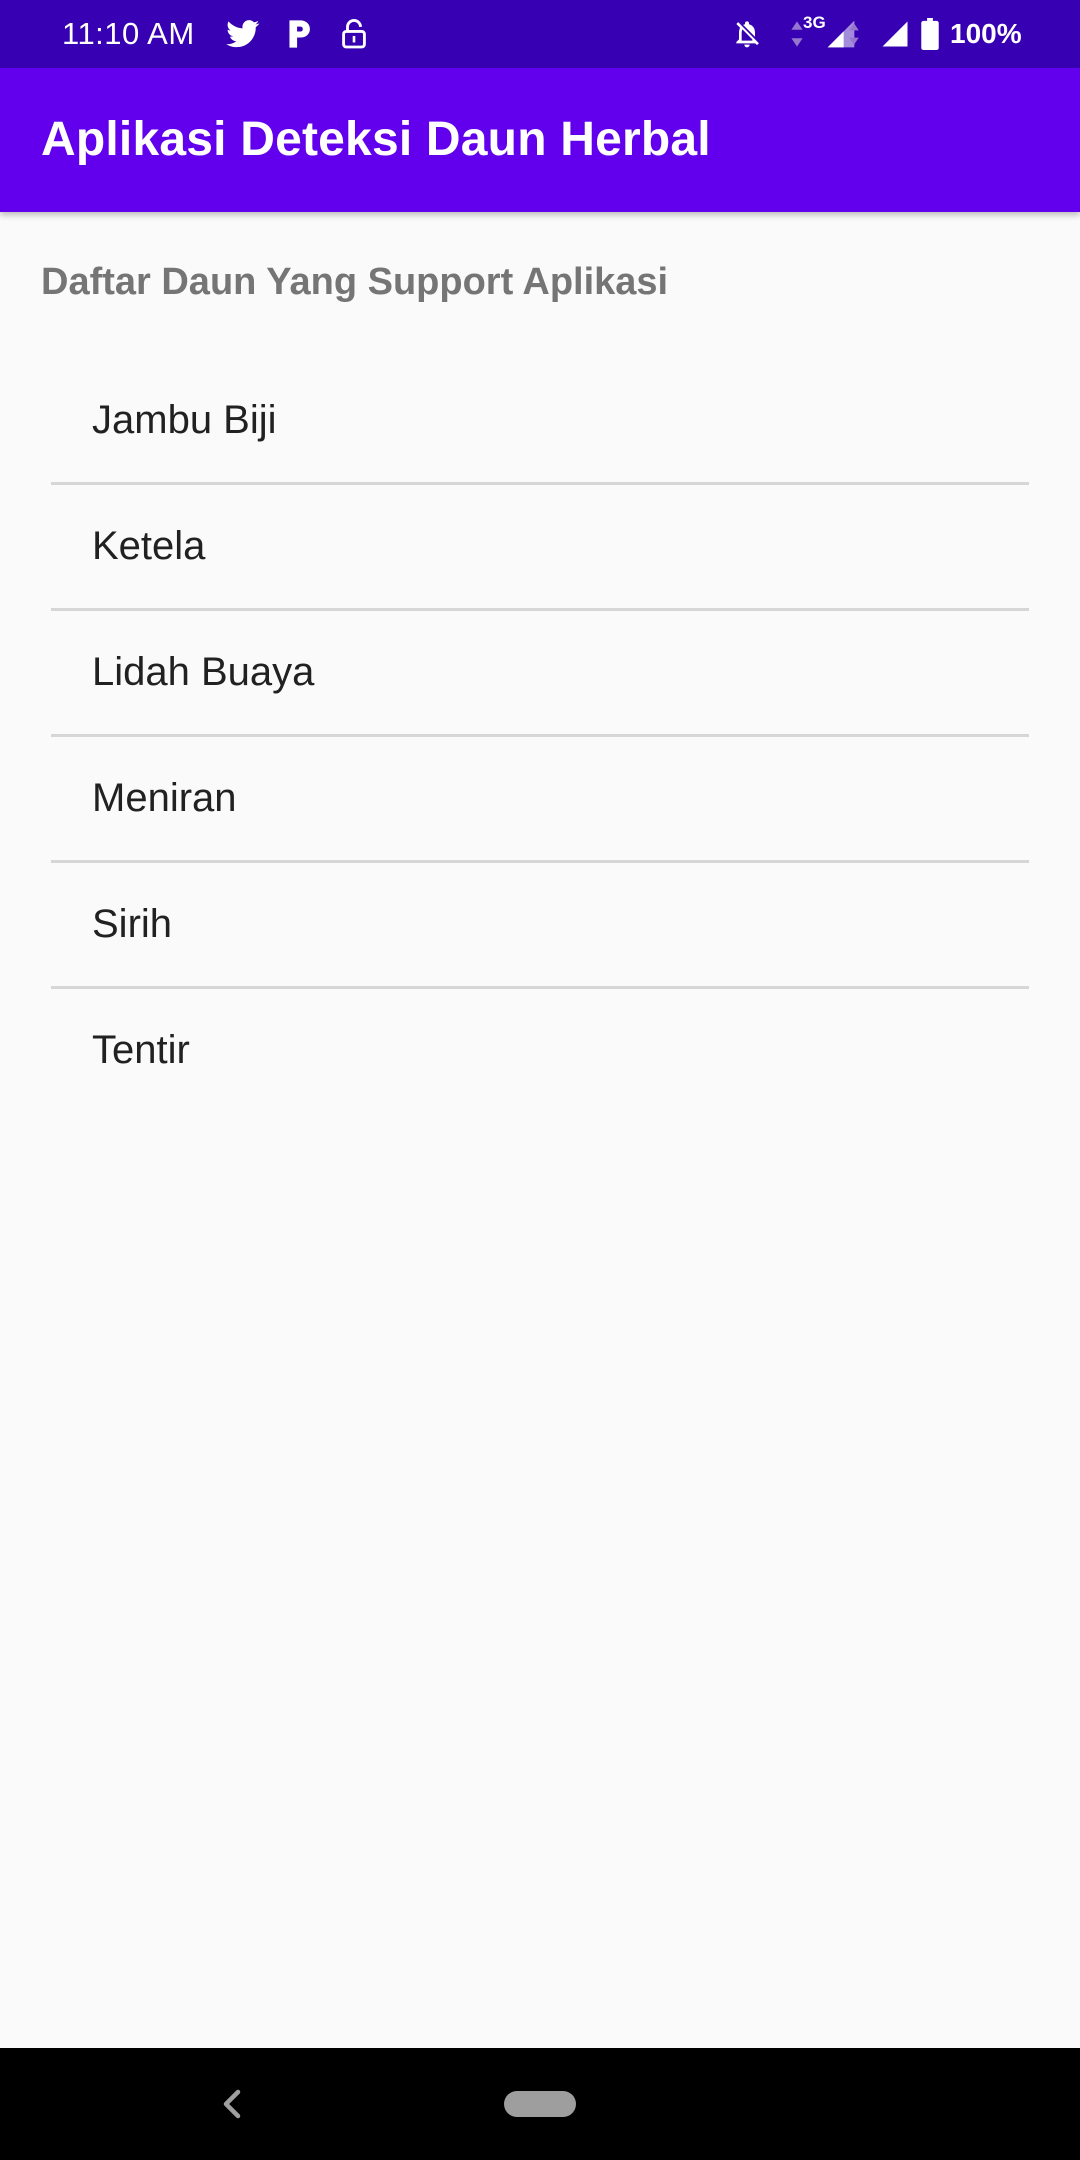 The image size is (1080, 2160). What do you see at coordinates (540, 422) in the screenshot?
I see `list-item-jambu-biji: Jambu Biji` at bounding box center [540, 422].